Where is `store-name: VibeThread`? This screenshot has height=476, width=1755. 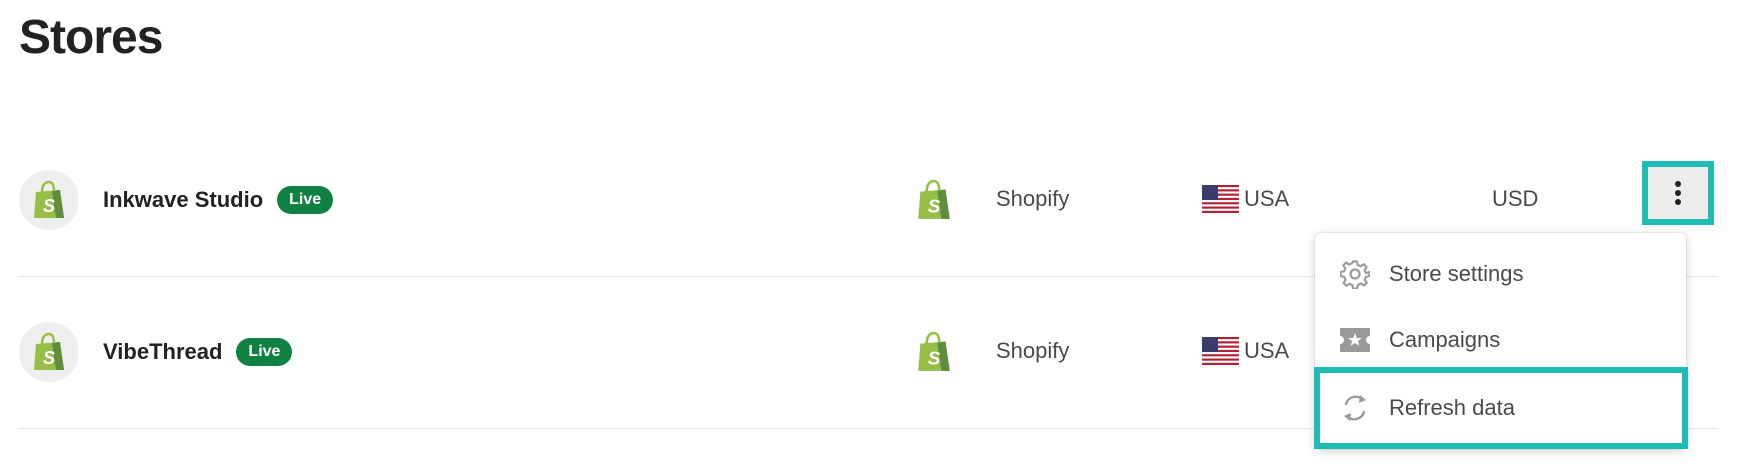 store-name: VibeThread is located at coordinates (162, 352).